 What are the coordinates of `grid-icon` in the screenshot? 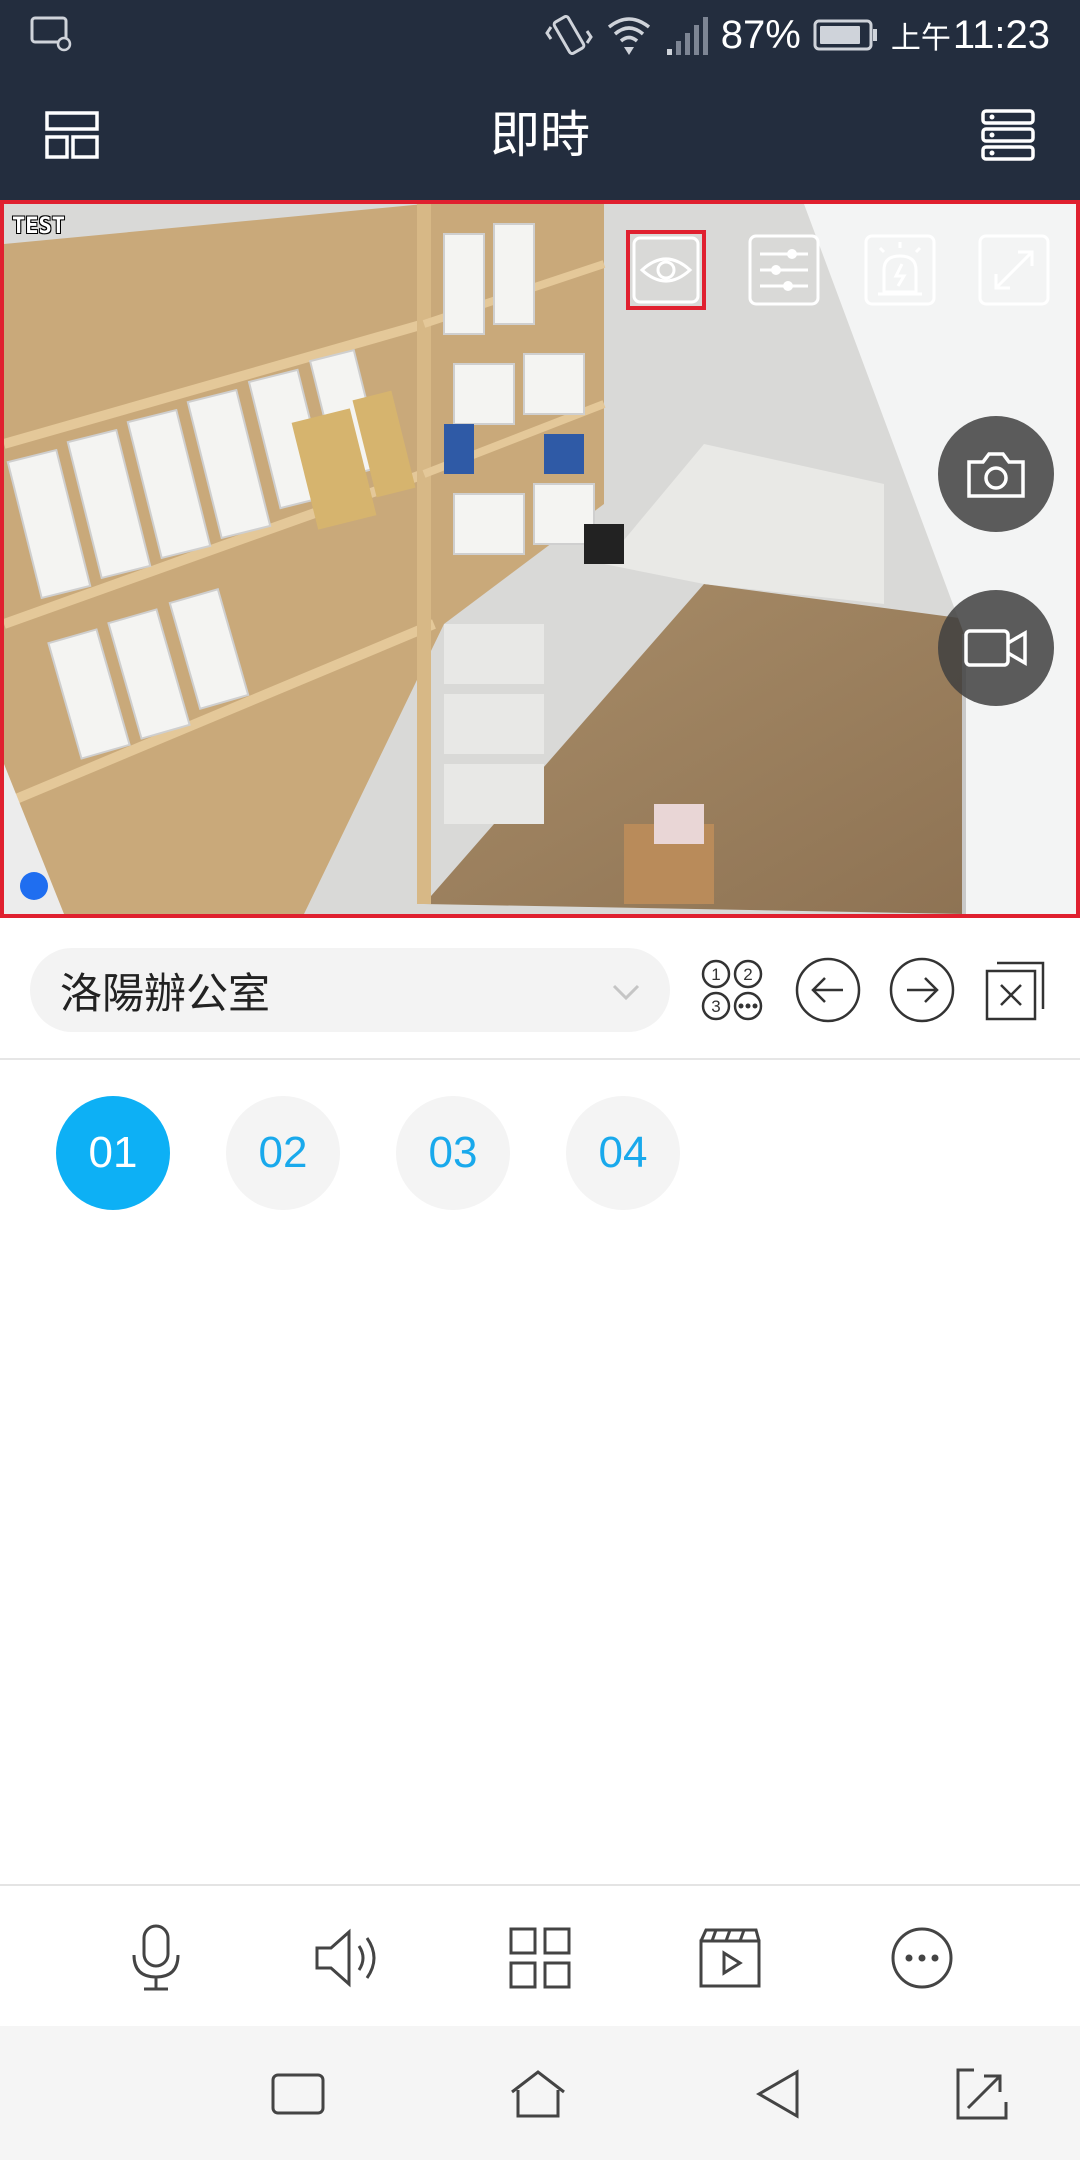 It's located at (540, 1958).